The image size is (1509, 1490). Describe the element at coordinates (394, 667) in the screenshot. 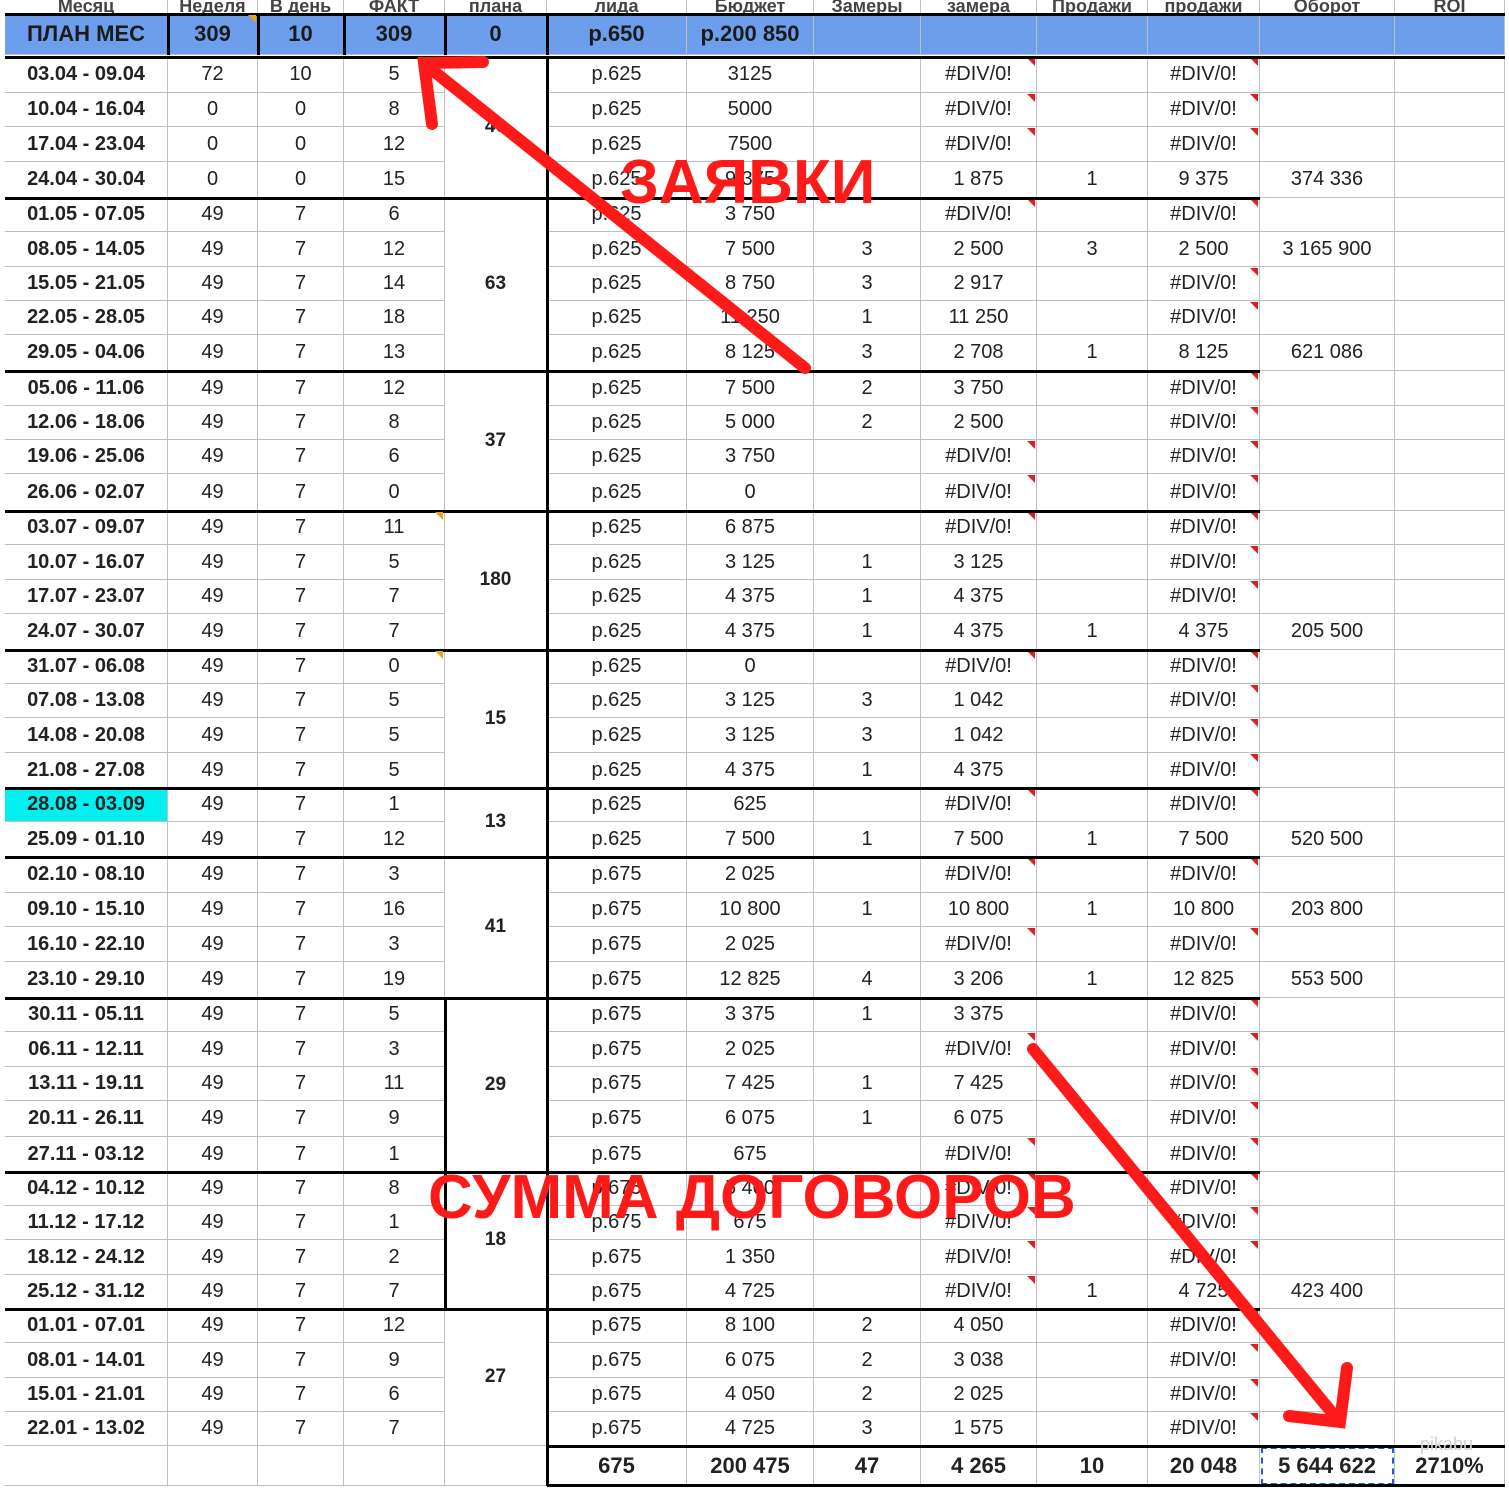

I see `table-cell-fact: 0` at that location.